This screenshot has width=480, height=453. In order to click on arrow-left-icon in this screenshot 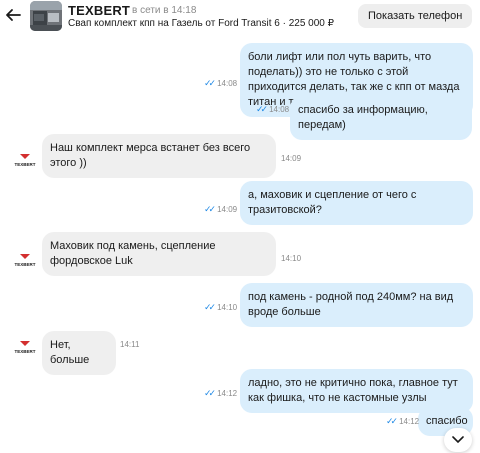, I will do `click(13, 15)`.